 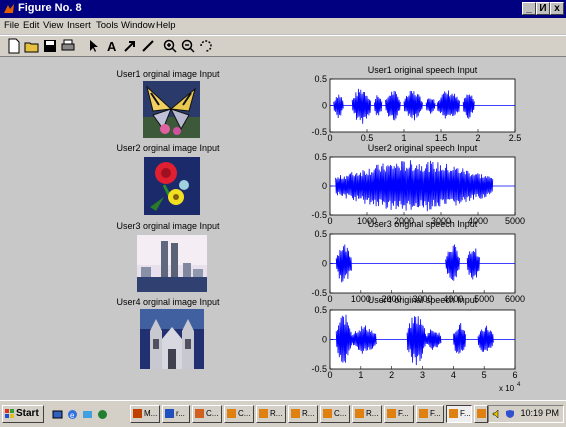 I want to click on start-button: Start, so click(x=23, y=414).